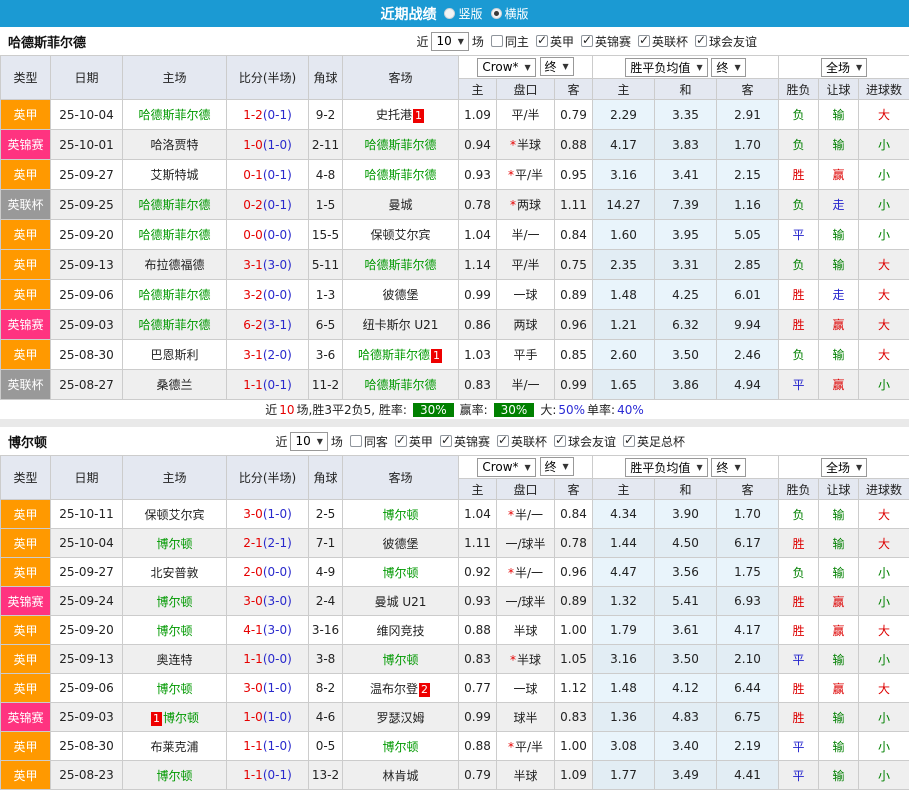 This screenshot has height=790, width=909. Describe the element at coordinates (748, 717) in the screenshot. I see `mean-away: 6.75` at that location.